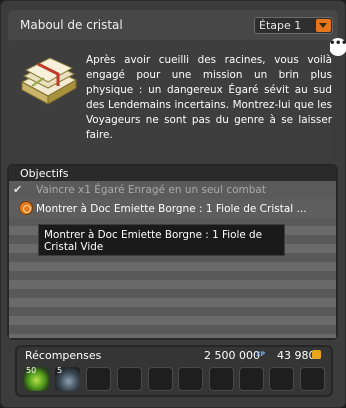 The width and height of the screenshot is (346, 408). Describe the element at coordinates (316, 354) in the screenshot. I see `kamas-icon` at that location.